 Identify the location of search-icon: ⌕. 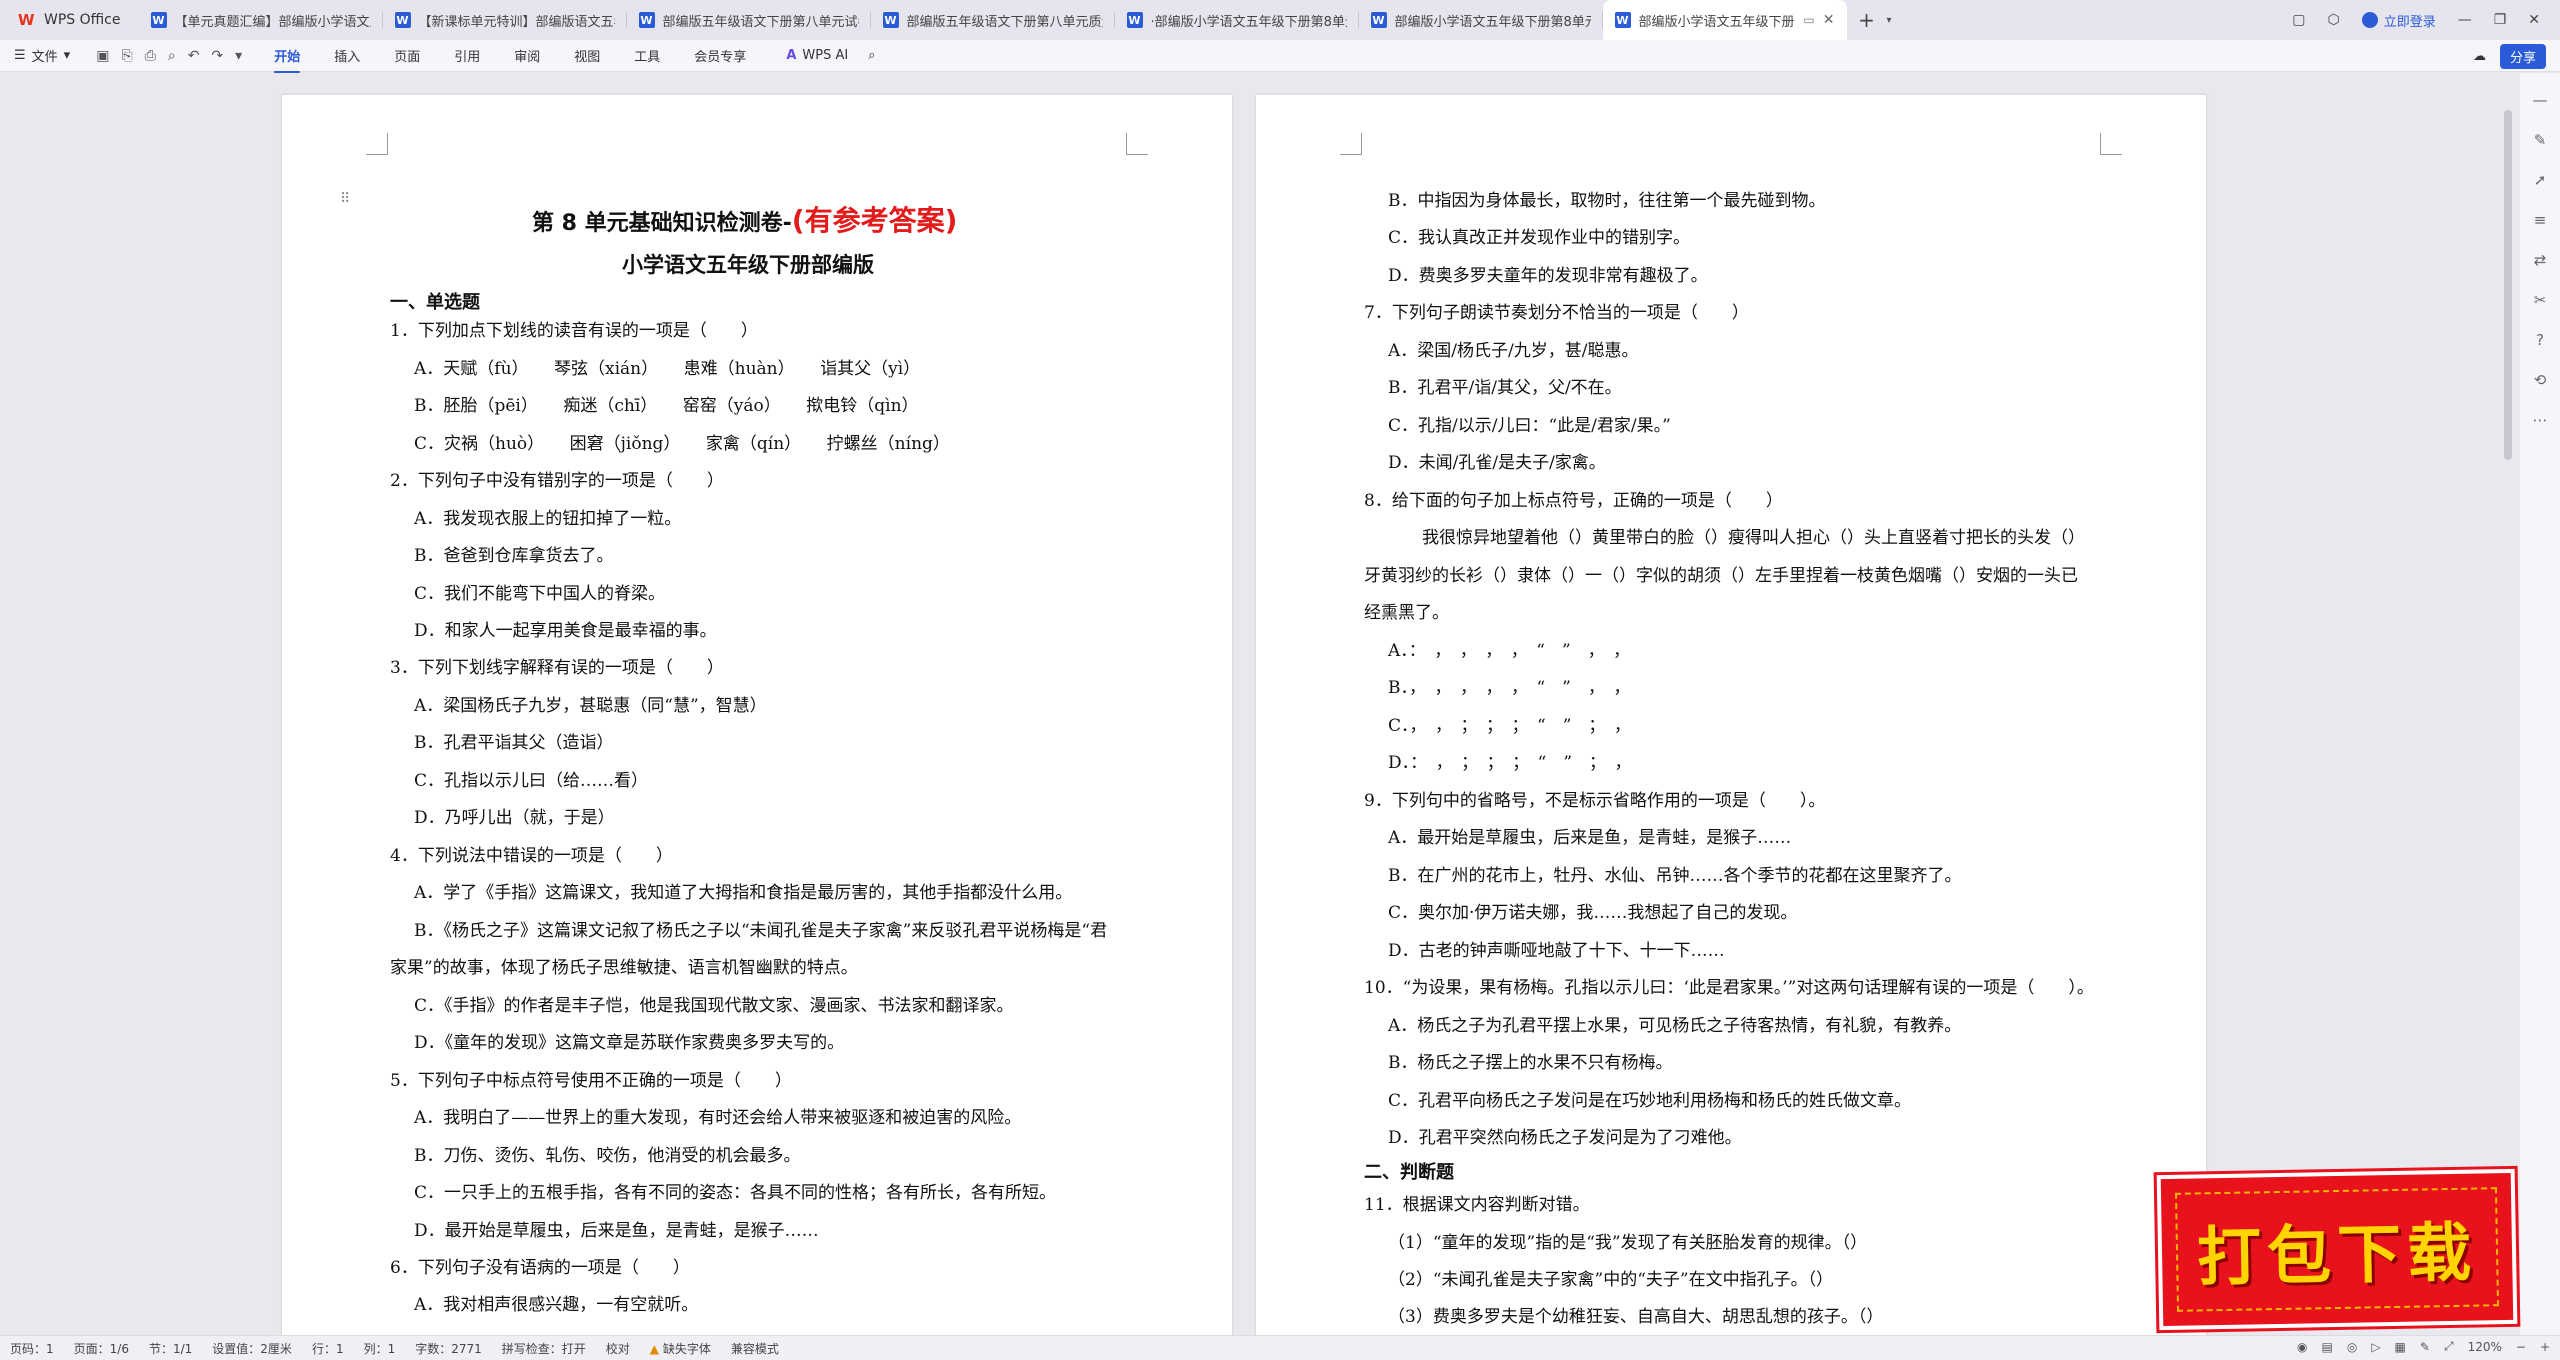
(871, 55).